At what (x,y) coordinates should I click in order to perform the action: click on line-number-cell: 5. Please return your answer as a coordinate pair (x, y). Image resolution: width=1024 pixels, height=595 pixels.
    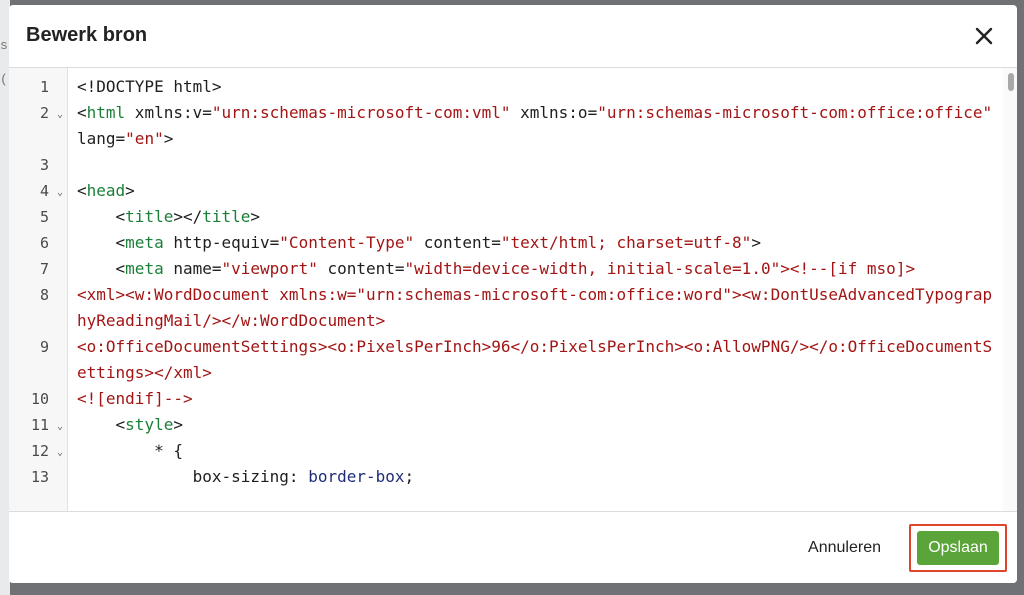
    Looking at the image, I should click on (38, 217).